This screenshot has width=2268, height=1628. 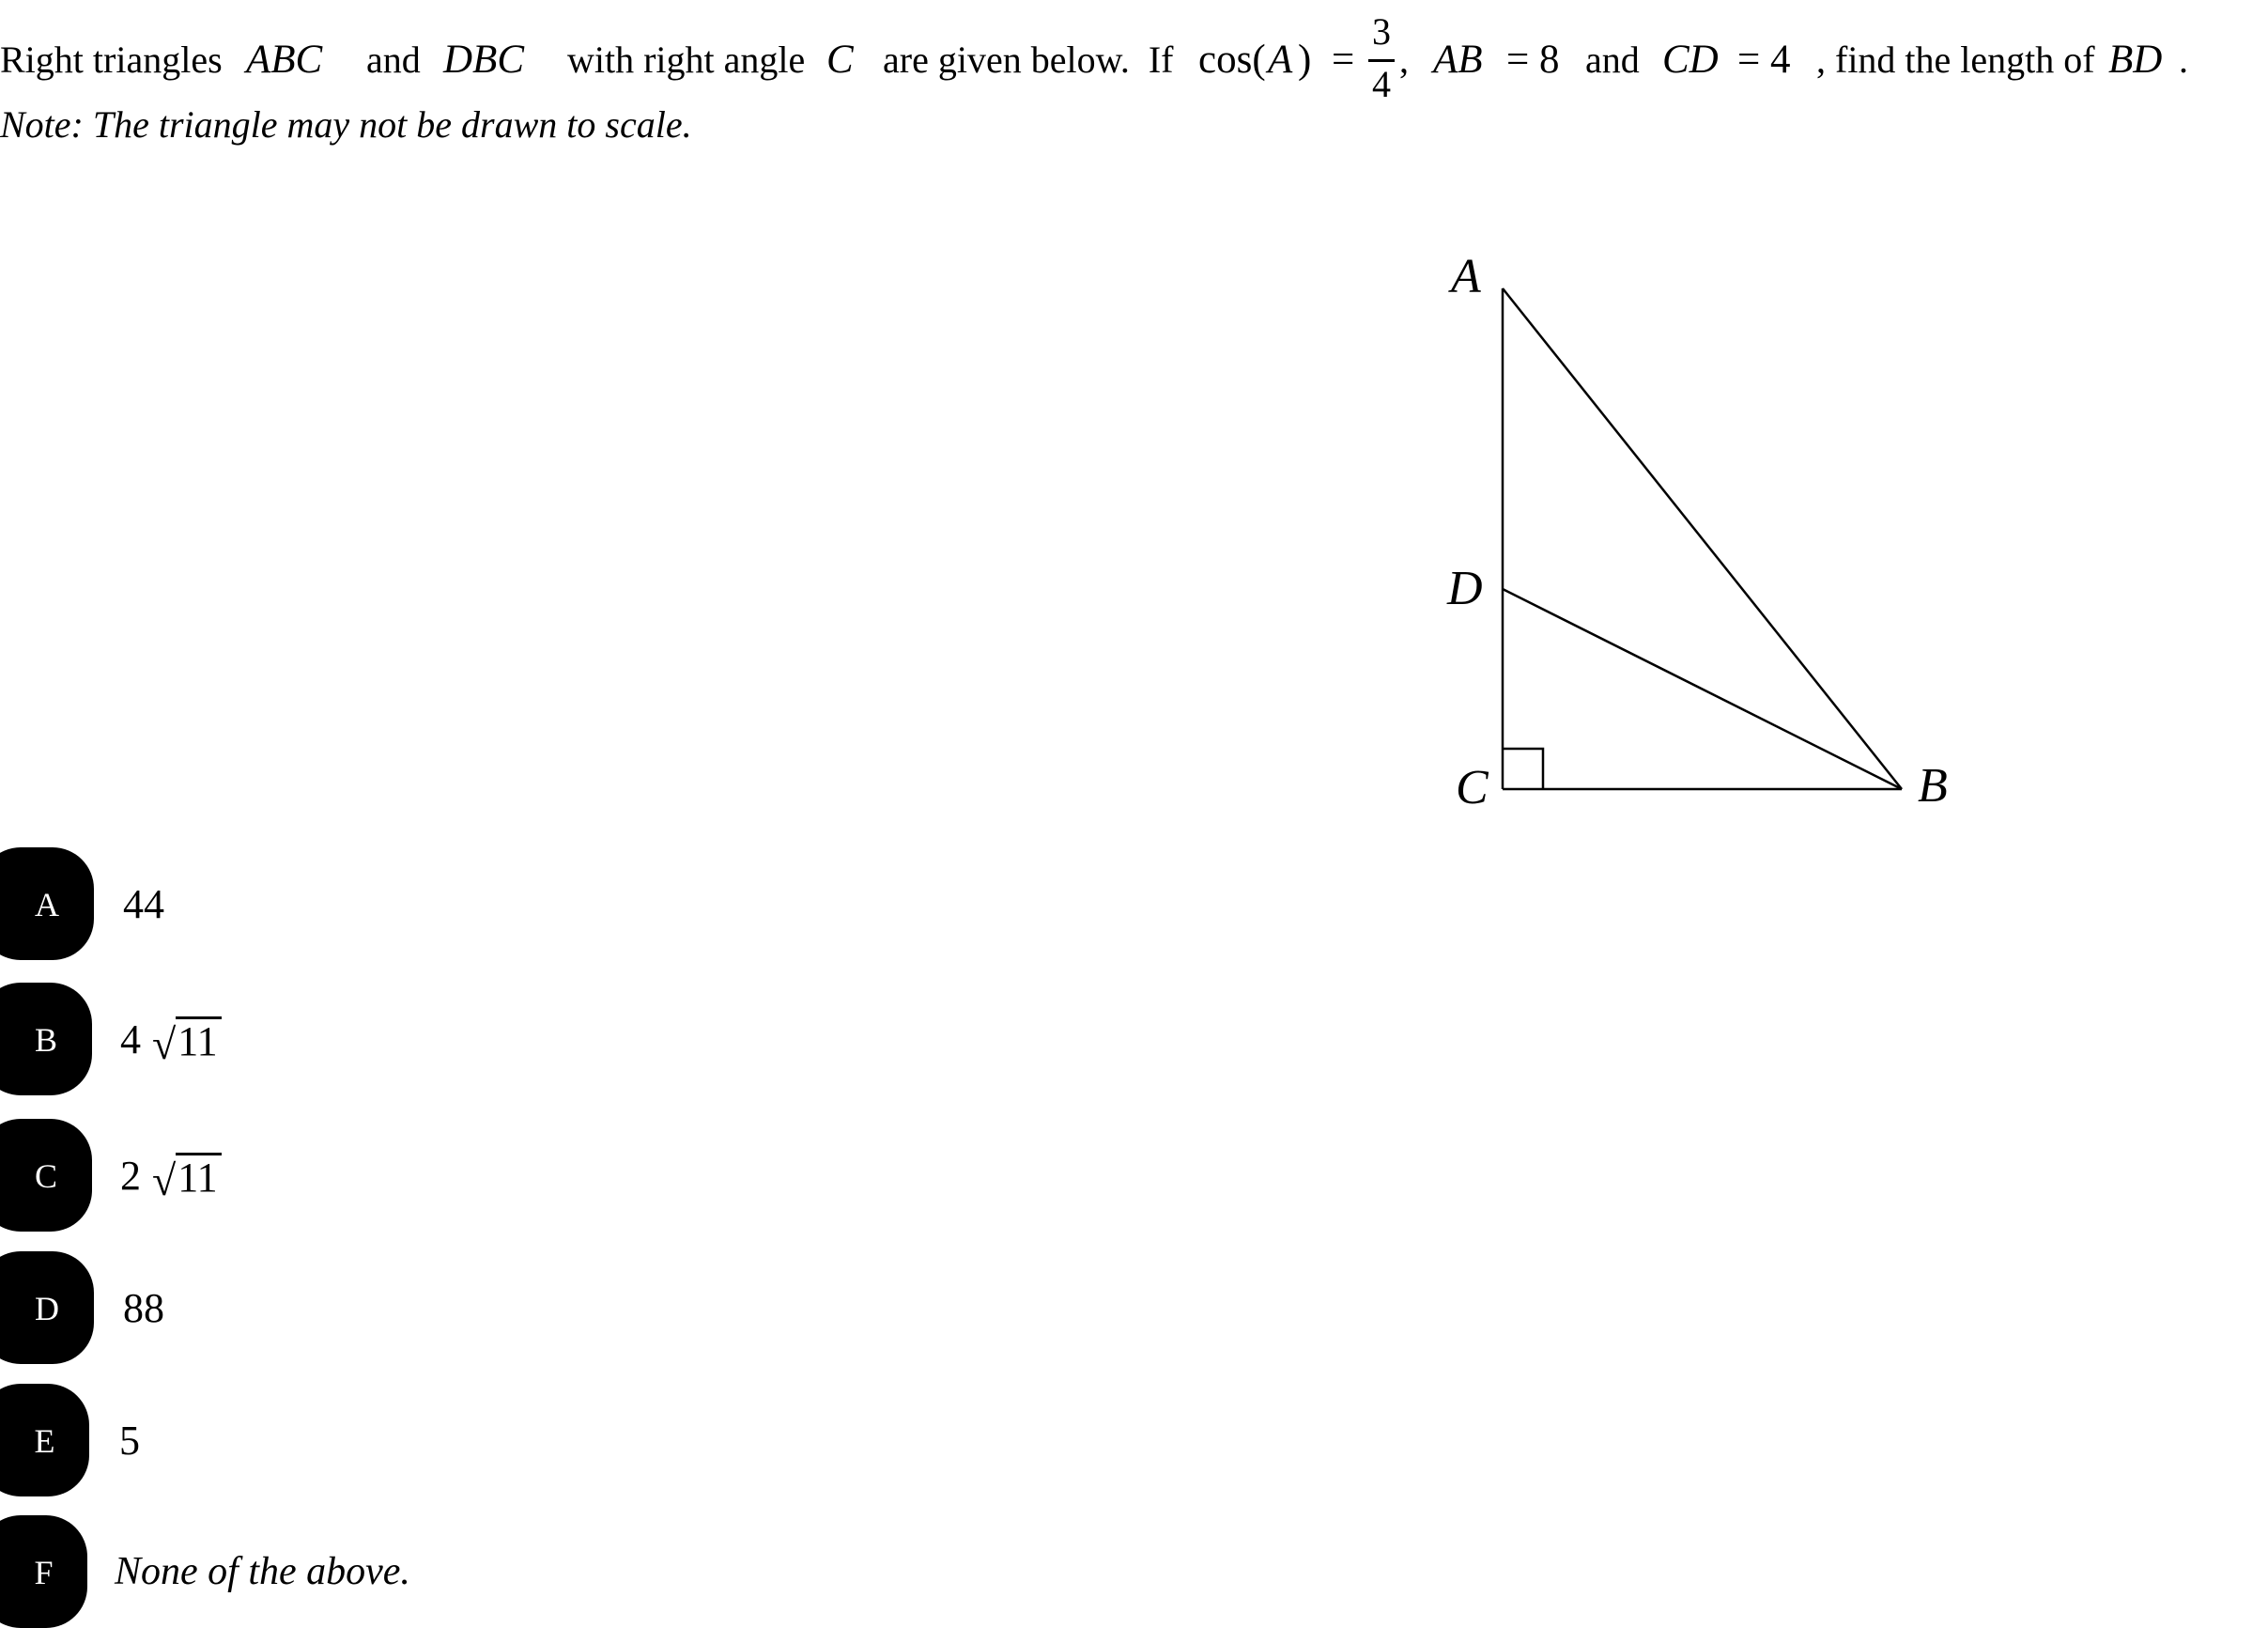 I want to click on option-value-e: 5, so click(x=130, y=1440).